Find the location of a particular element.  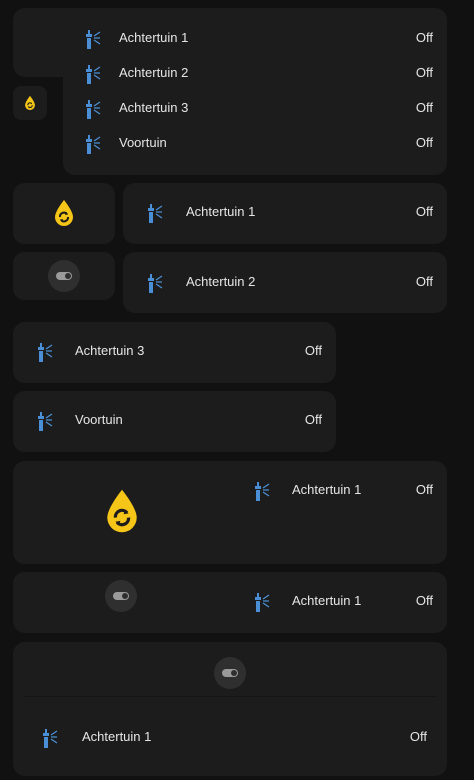

toggle-card is located at coordinates (64, 276).